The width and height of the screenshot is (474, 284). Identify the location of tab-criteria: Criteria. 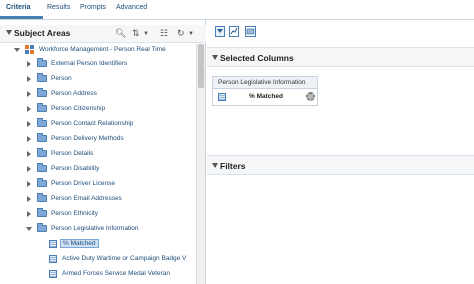
(18, 7).